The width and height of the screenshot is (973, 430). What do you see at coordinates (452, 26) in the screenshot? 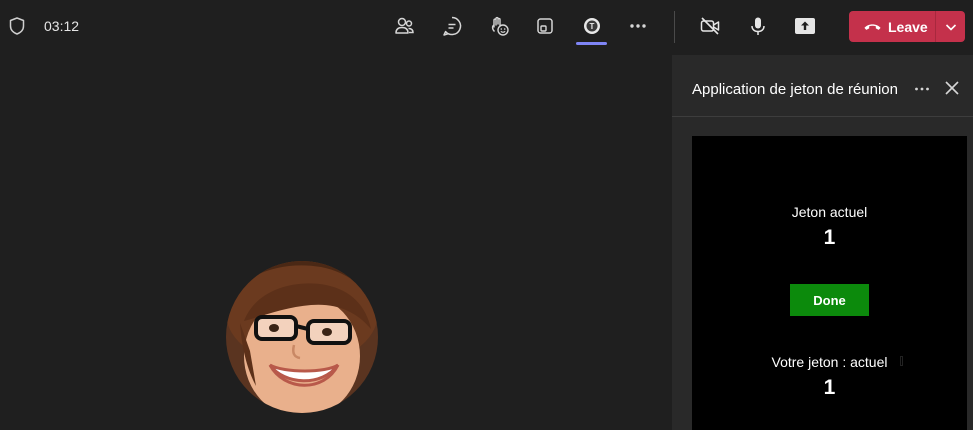
I see `chat-icon` at bounding box center [452, 26].